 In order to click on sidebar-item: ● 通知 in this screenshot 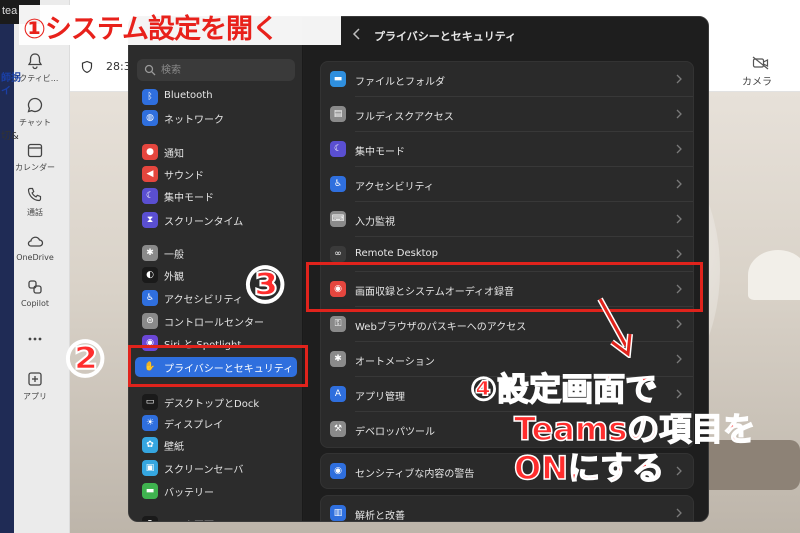, I will do `click(216, 152)`.